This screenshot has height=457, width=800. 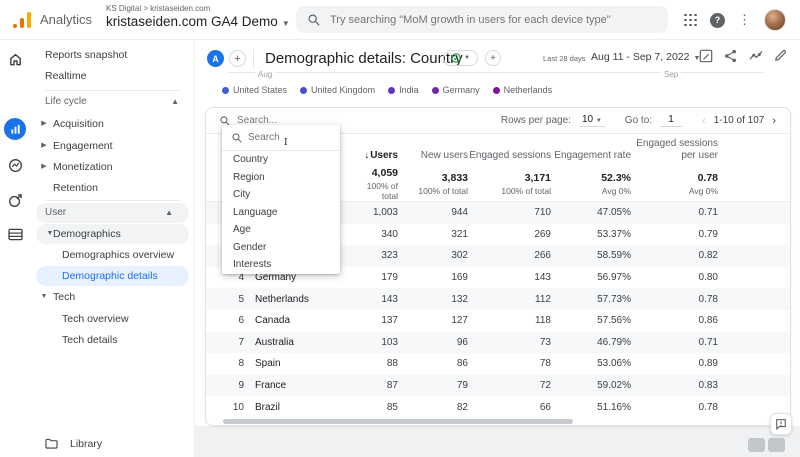 What do you see at coordinates (717, 20) in the screenshot?
I see `help-icon: ?` at bounding box center [717, 20].